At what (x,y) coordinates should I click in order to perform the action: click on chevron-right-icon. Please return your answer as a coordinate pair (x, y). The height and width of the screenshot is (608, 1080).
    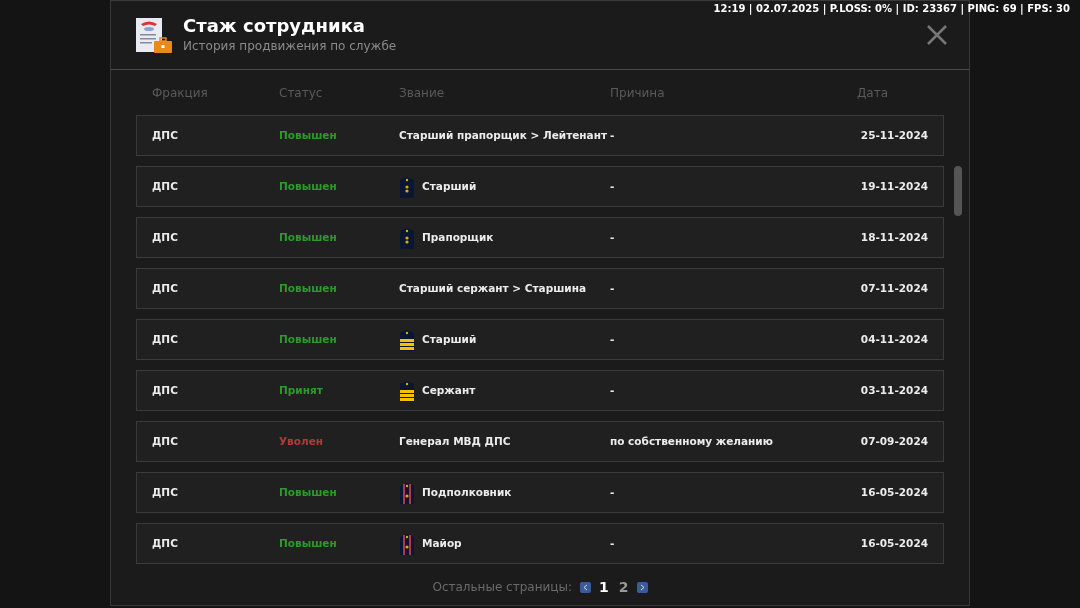
    Looking at the image, I should click on (642, 587).